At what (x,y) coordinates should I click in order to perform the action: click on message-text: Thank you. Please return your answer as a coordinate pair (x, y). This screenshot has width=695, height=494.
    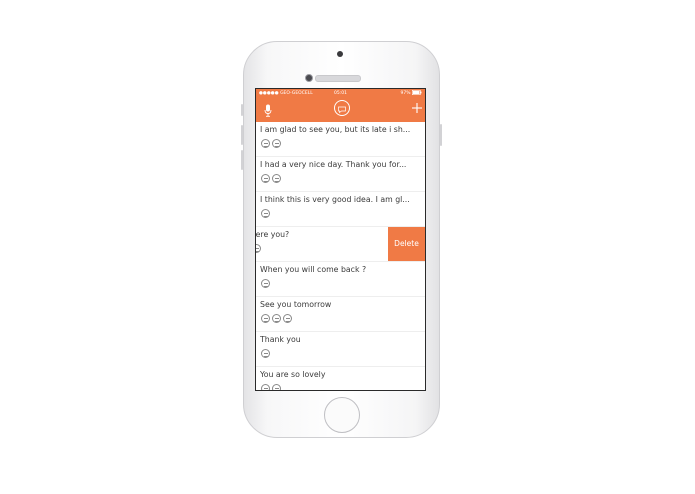
    Looking at the image, I should click on (280, 339).